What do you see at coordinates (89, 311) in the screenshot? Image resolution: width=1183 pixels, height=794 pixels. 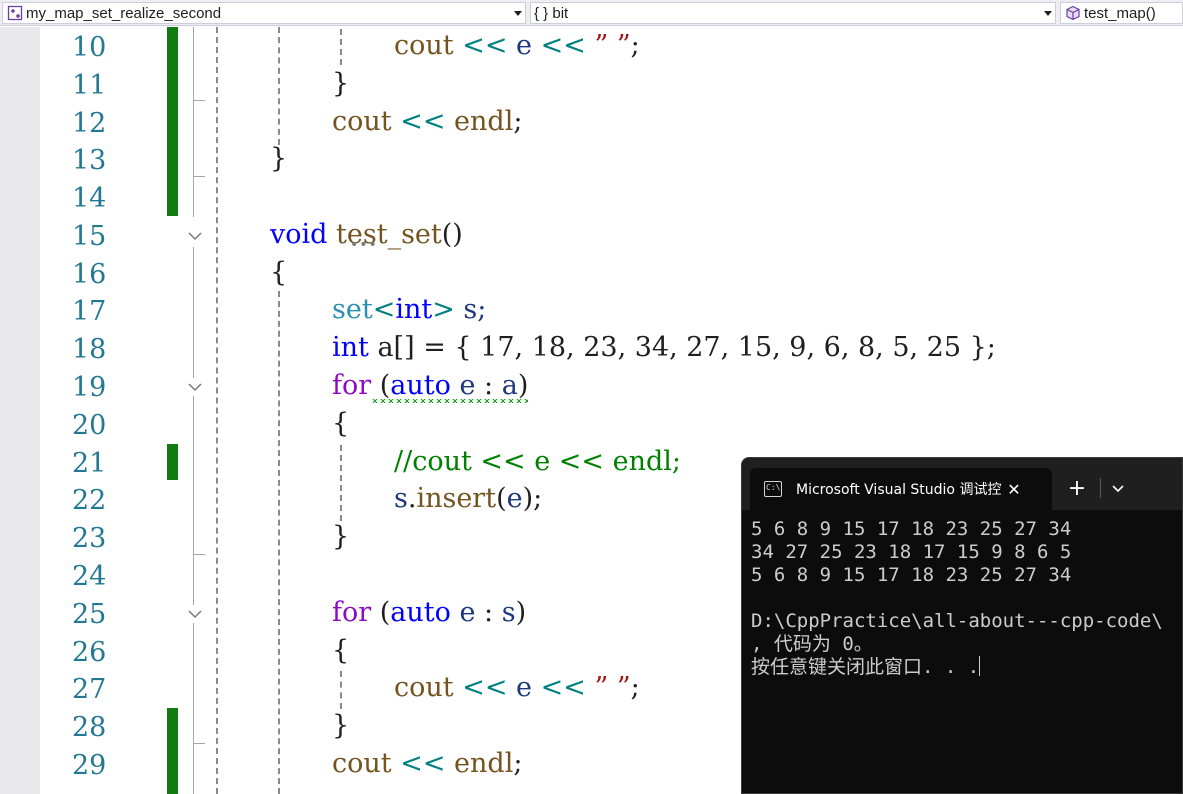 I see `line-number: 17` at bounding box center [89, 311].